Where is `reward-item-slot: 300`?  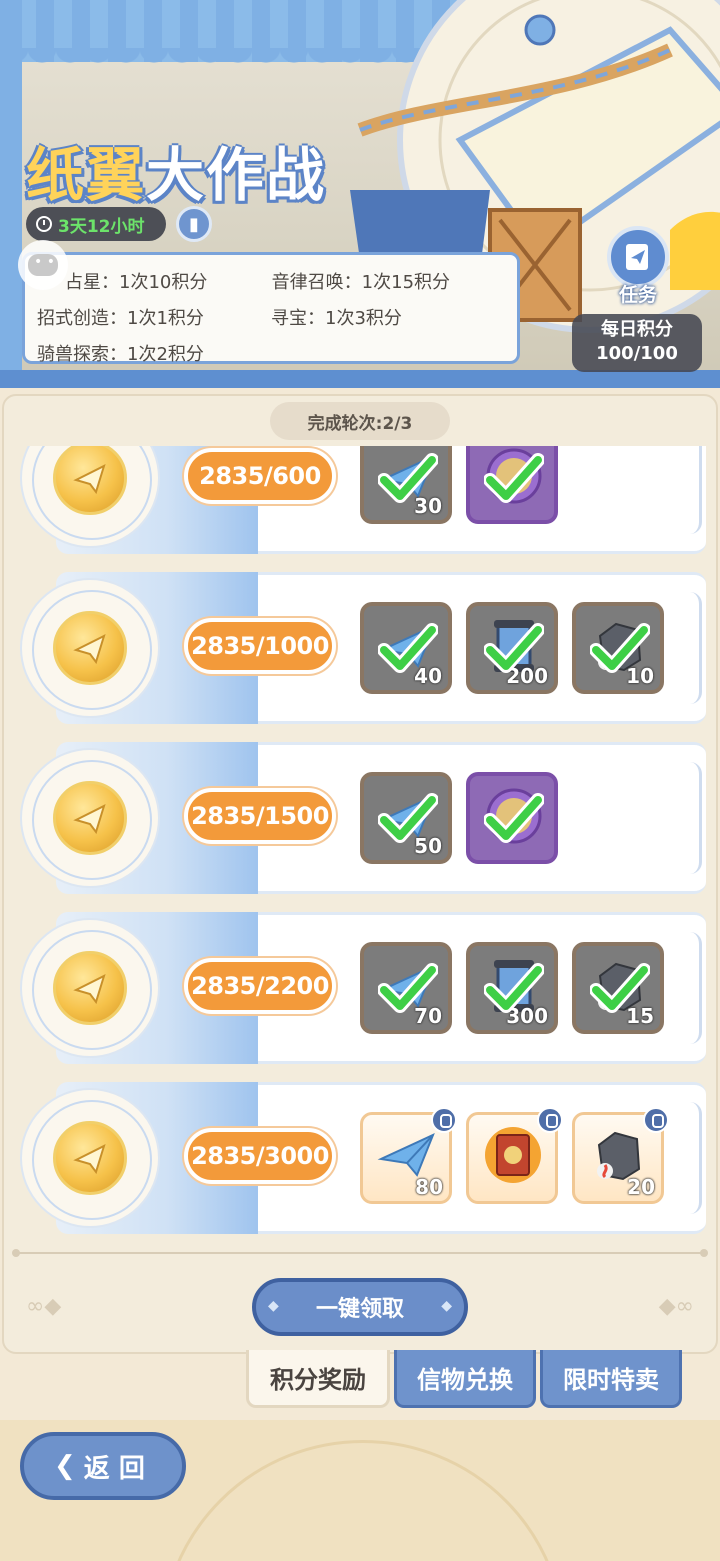
reward-item-slot: 300 is located at coordinates (512, 988).